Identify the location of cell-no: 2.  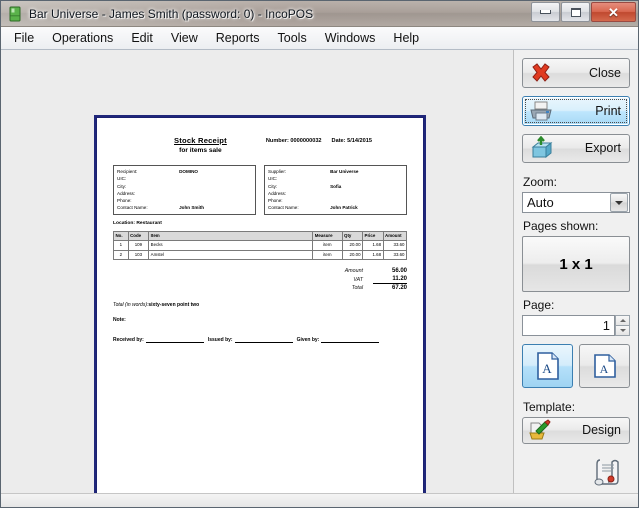
(121, 255).